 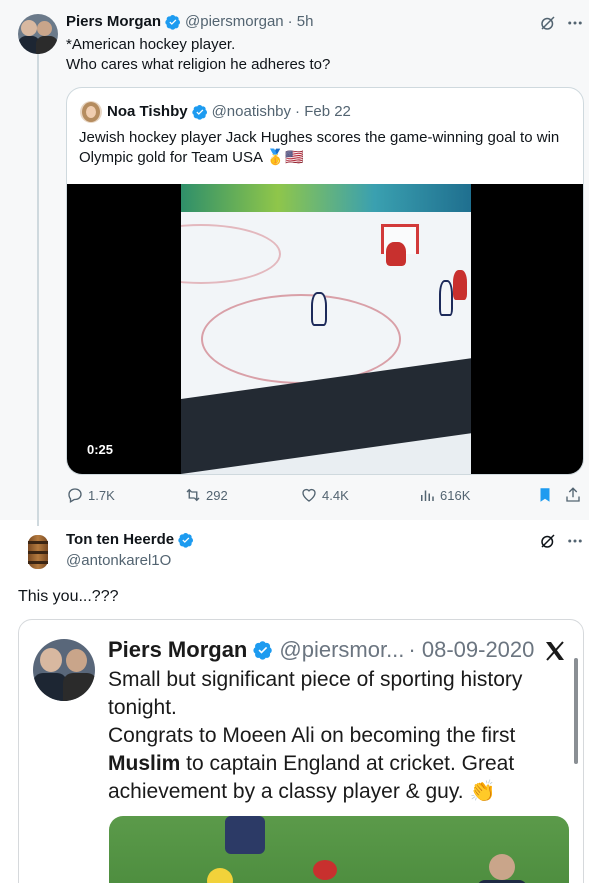 What do you see at coordinates (147, 111) in the screenshot?
I see `quoted-author-name: Noa Tishby` at bounding box center [147, 111].